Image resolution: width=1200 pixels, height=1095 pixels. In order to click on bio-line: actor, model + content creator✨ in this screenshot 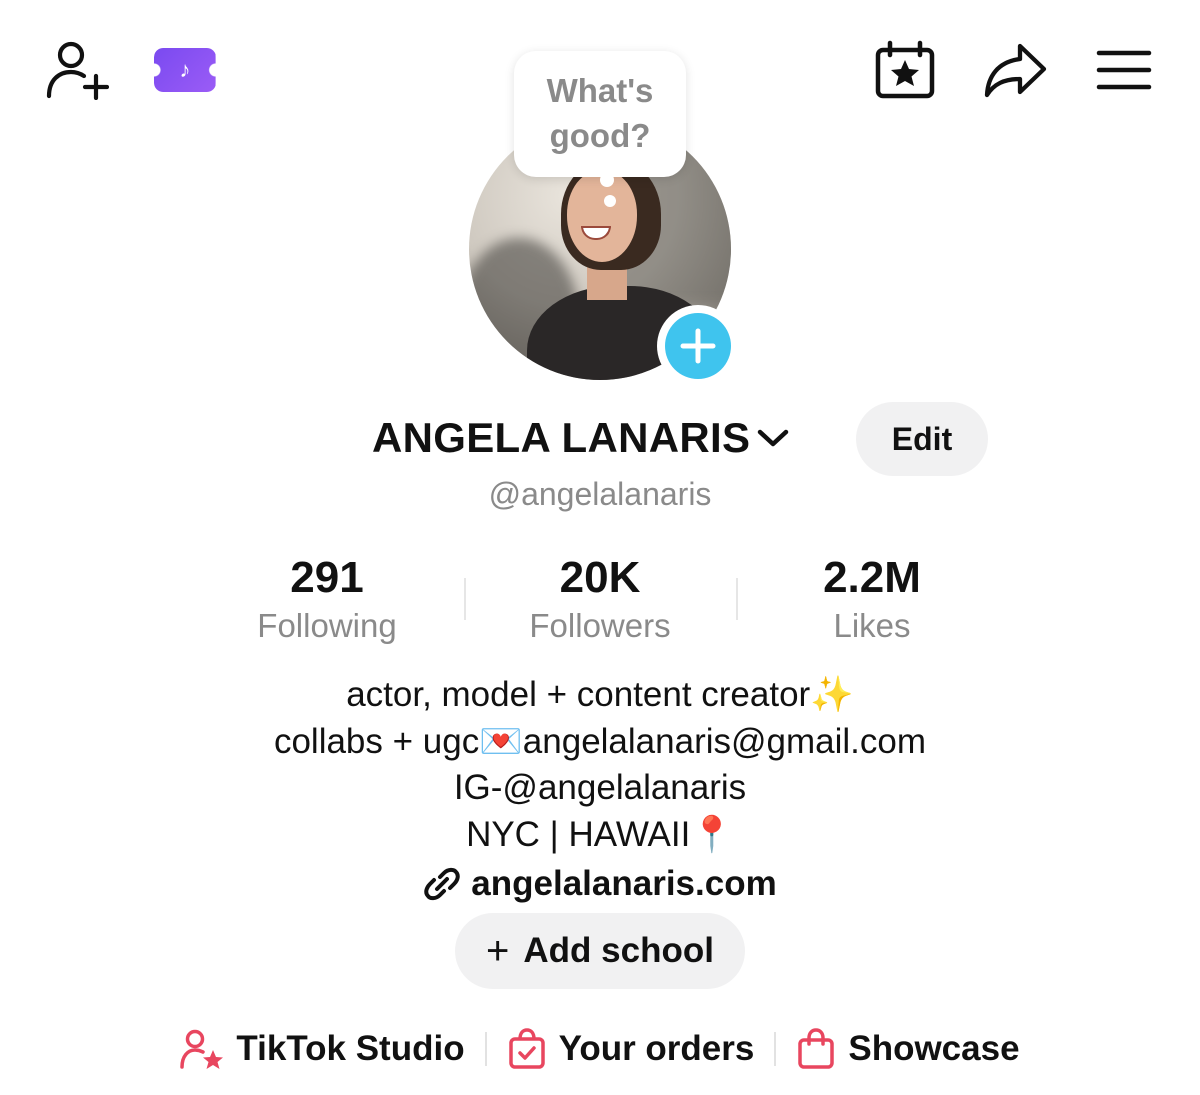, I will do `click(600, 694)`.